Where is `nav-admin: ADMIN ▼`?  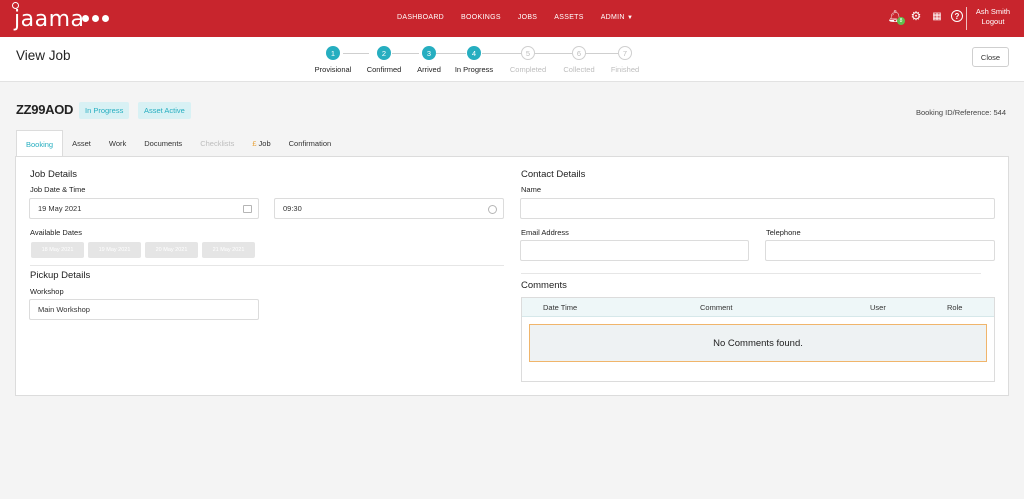 nav-admin: ADMIN ▼ is located at coordinates (617, 17).